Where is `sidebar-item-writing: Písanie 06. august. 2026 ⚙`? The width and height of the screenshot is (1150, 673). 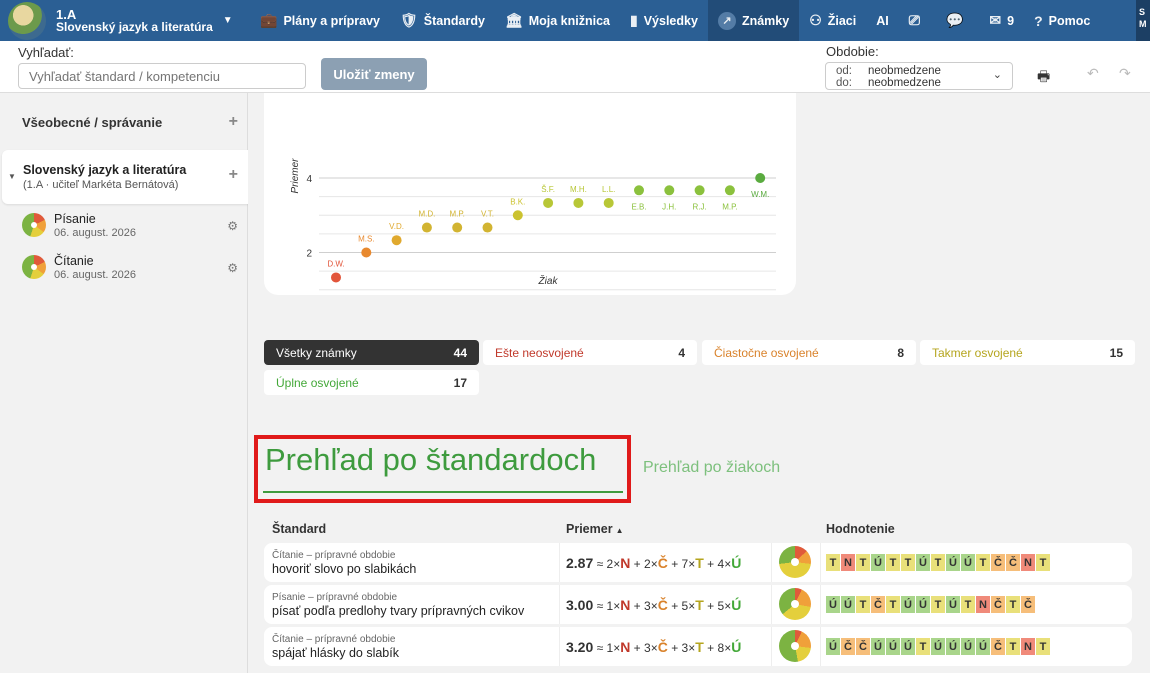
sidebar-item-writing: Písanie 06. august. 2026 ⚙ is located at coordinates (135, 230).